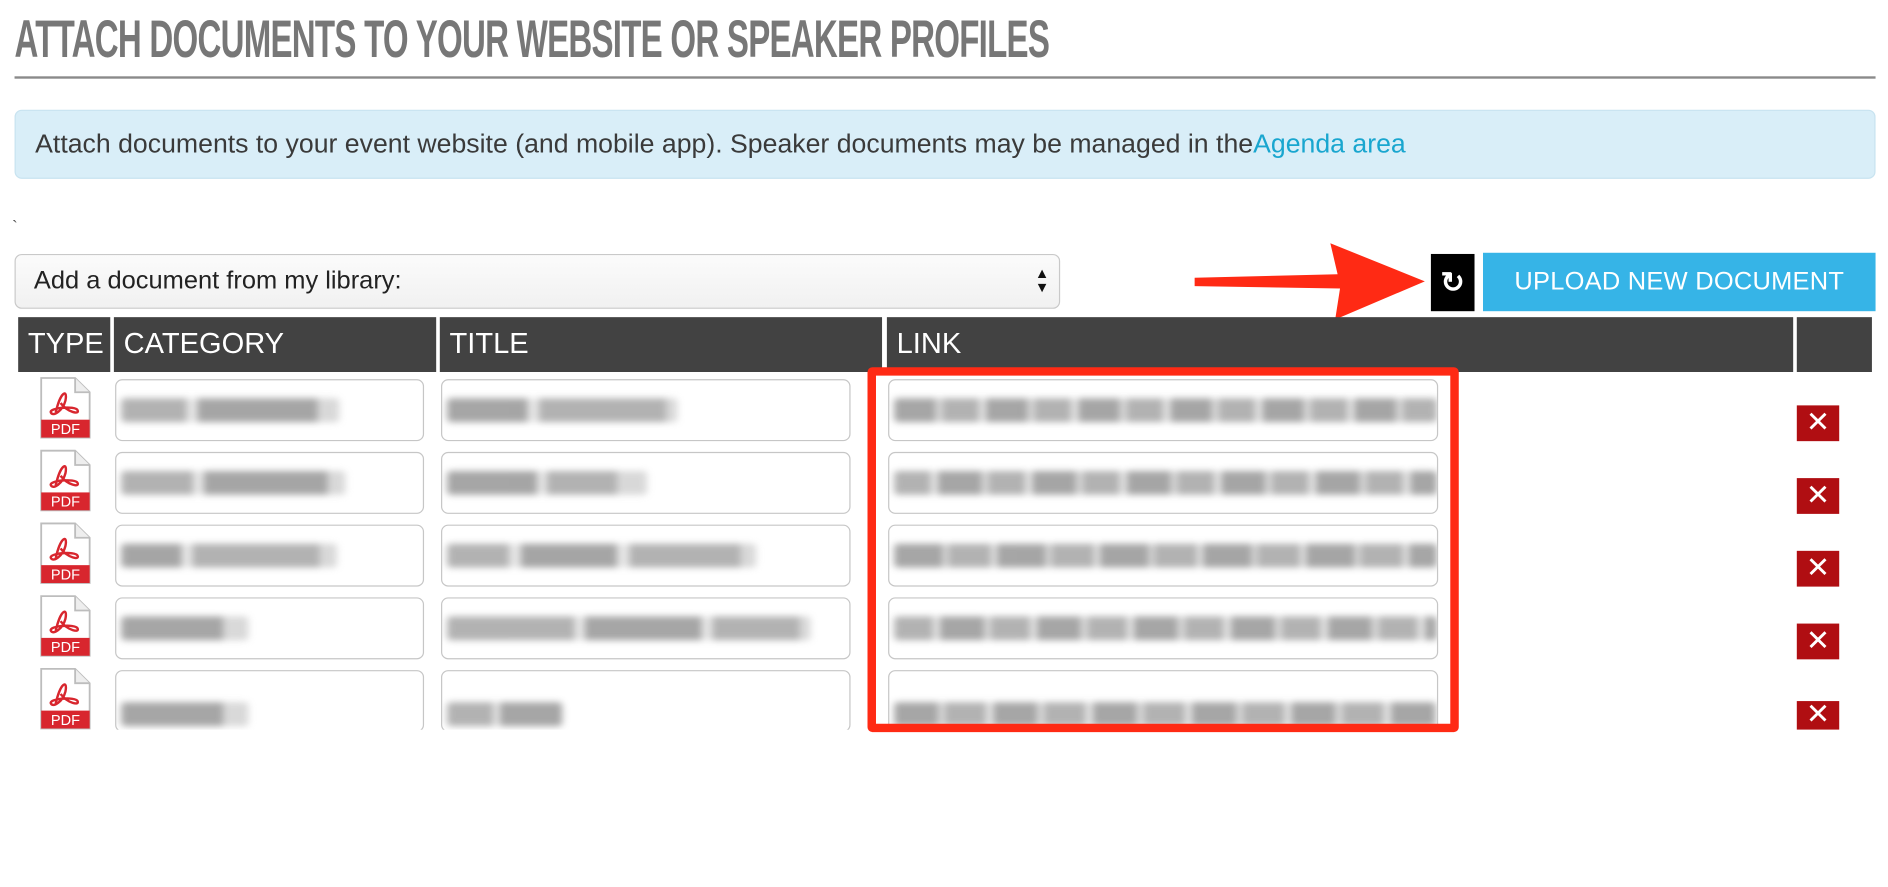 The width and height of the screenshot is (1888, 887). I want to click on column-header-type: TYPE, so click(64, 344).